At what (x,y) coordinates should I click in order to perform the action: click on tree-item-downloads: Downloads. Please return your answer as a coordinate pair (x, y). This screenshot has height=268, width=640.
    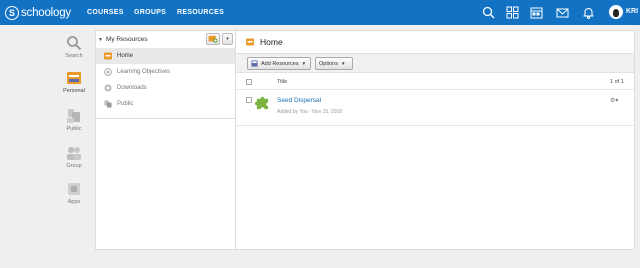
    Looking at the image, I should click on (165, 88).